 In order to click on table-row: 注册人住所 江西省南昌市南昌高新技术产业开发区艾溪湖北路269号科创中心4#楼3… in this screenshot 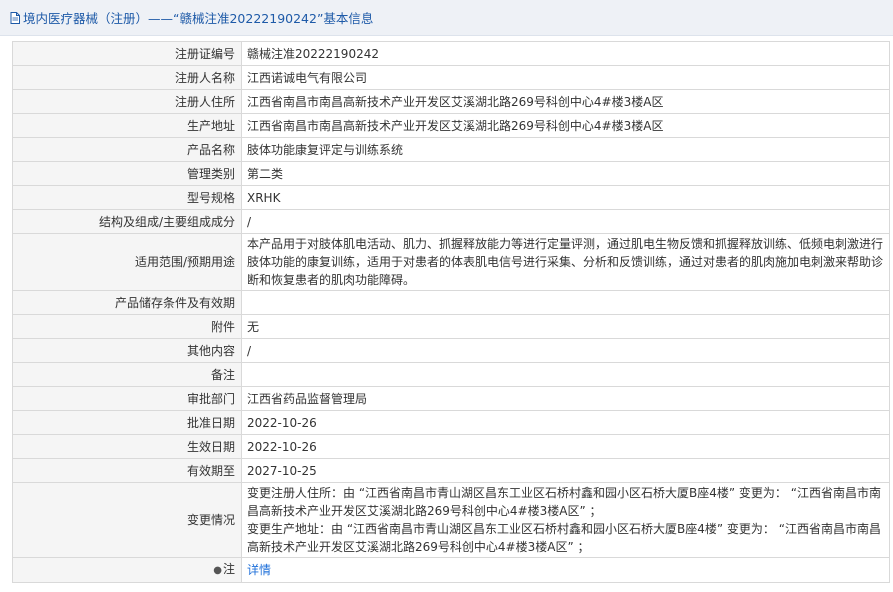, I will do `click(451, 101)`.